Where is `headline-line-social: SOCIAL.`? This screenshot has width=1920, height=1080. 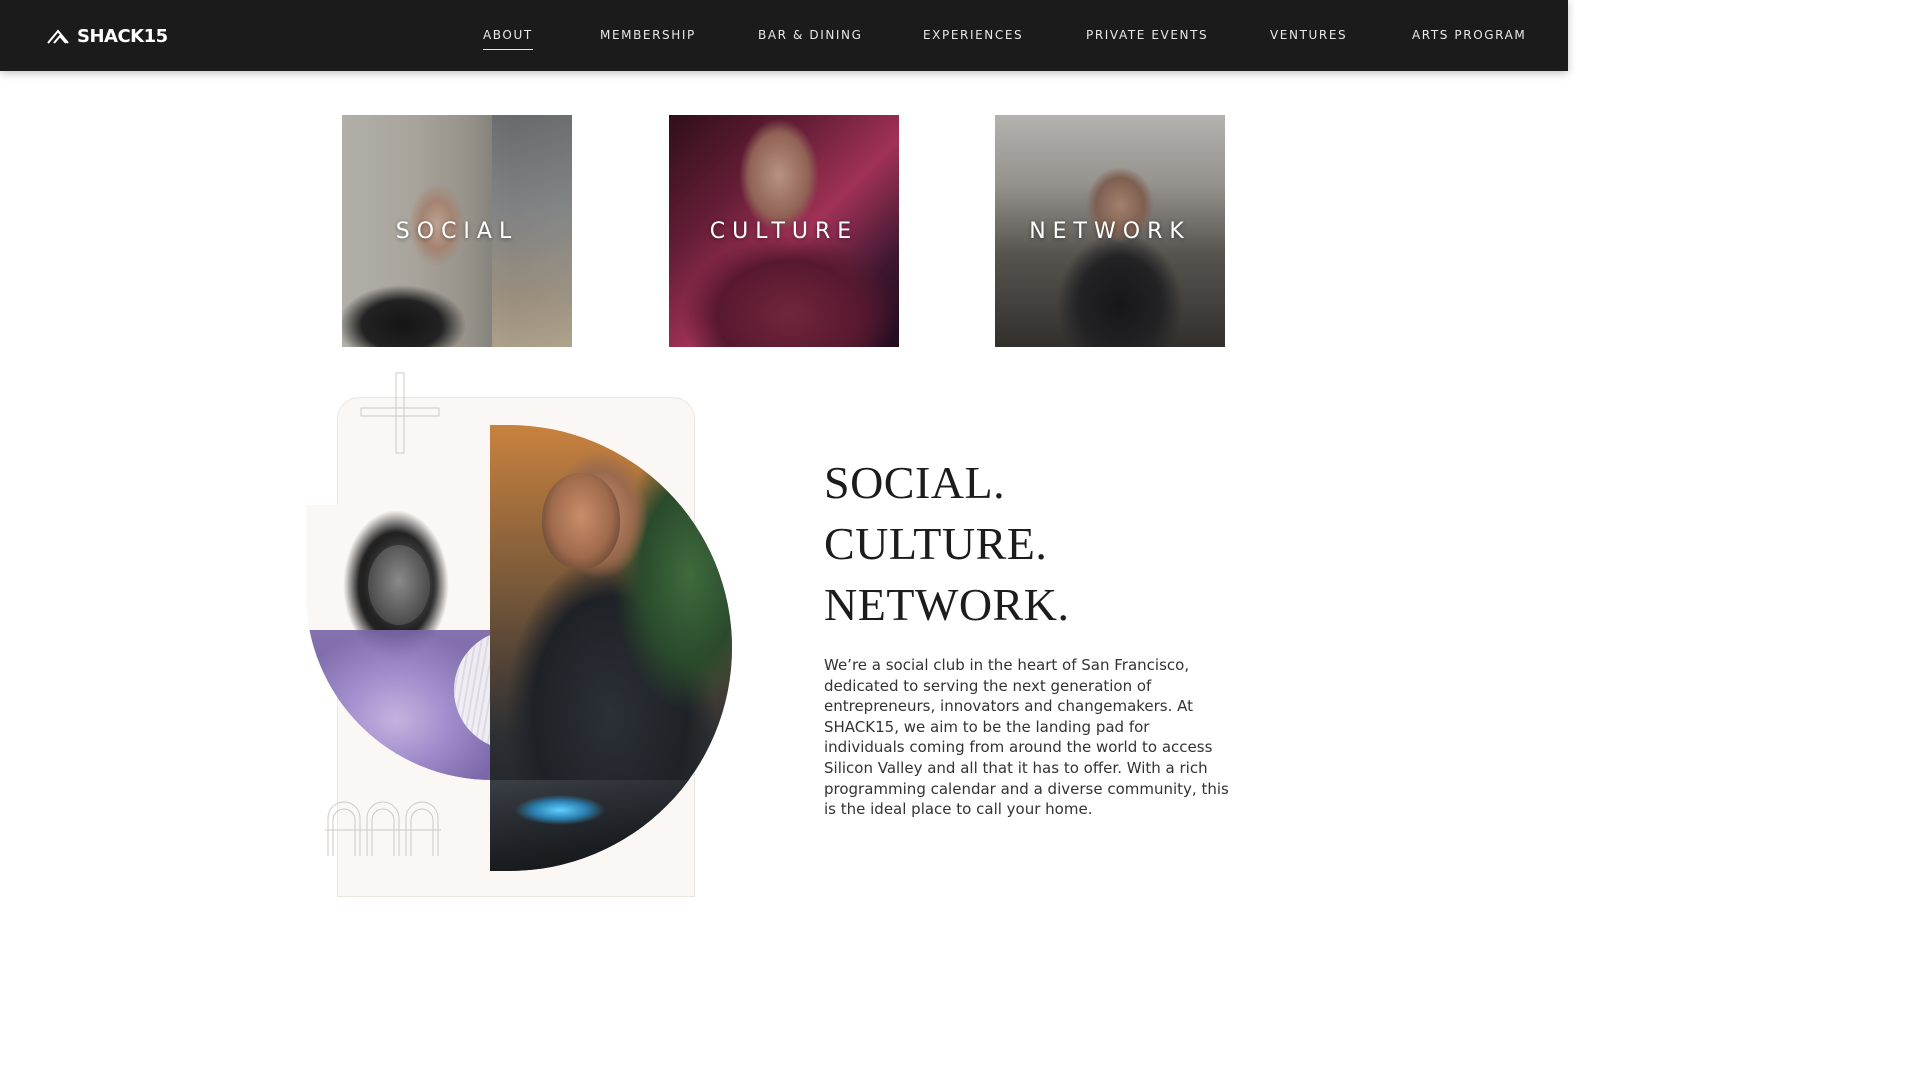 headline-line-social: SOCIAL. is located at coordinates (915, 482).